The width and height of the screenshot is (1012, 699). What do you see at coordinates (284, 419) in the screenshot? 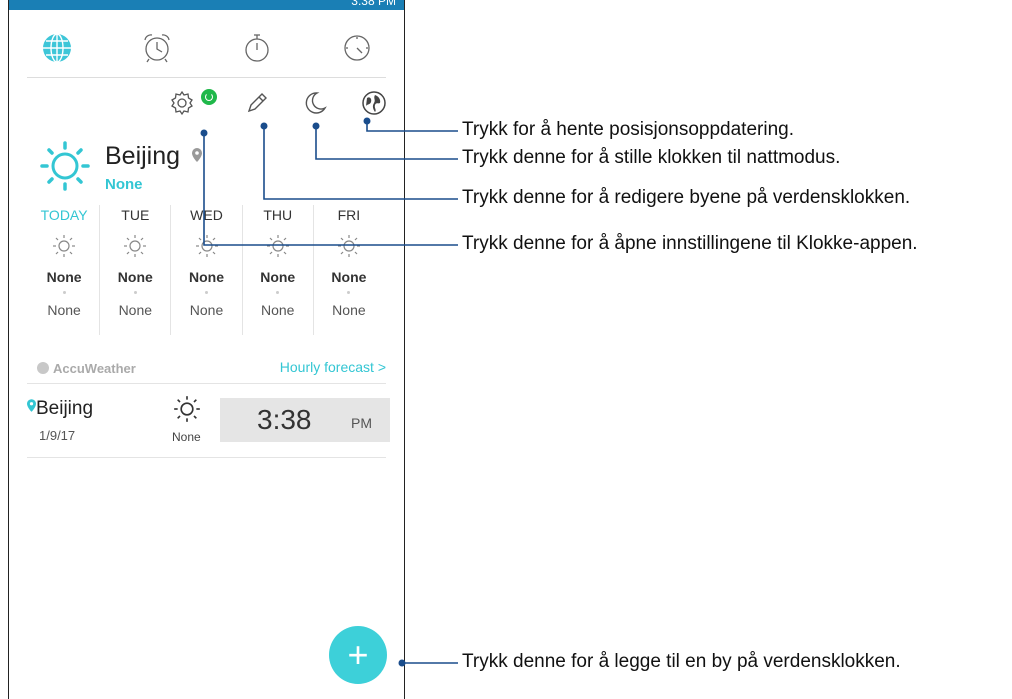
I see `world-clock-time: 3:38` at bounding box center [284, 419].